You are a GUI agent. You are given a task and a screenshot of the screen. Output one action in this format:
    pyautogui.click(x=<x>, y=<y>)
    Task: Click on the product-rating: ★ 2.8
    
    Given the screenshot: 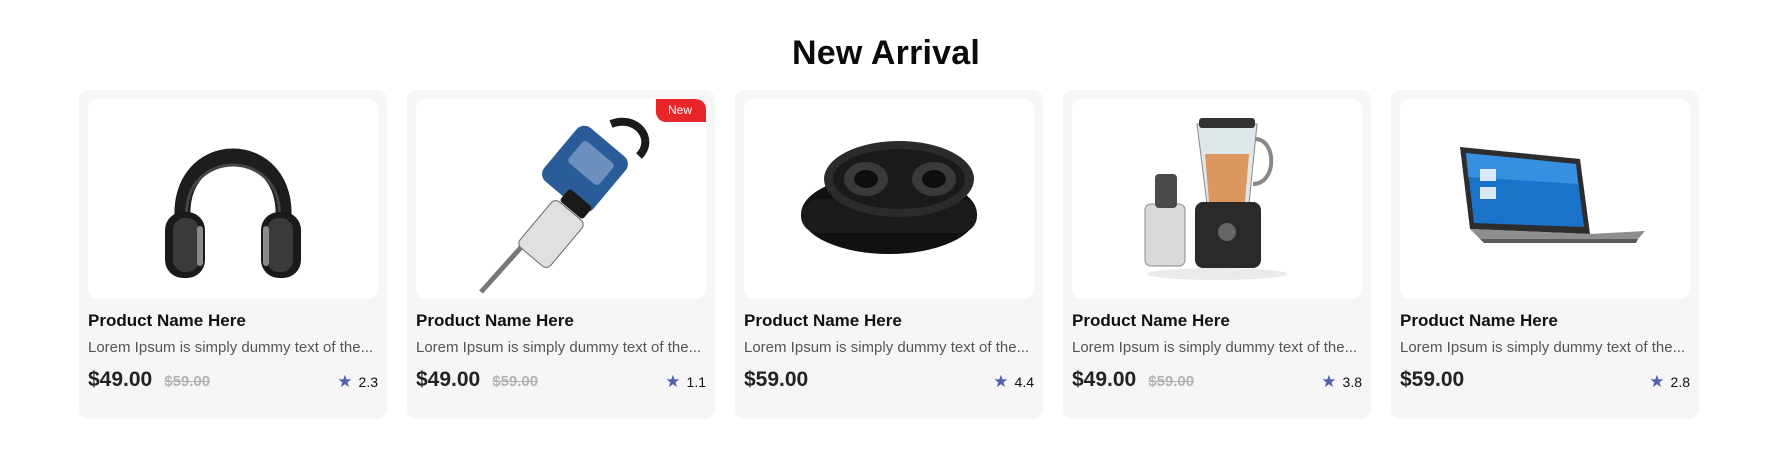 What is the action you would take?
    pyautogui.click(x=1669, y=381)
    